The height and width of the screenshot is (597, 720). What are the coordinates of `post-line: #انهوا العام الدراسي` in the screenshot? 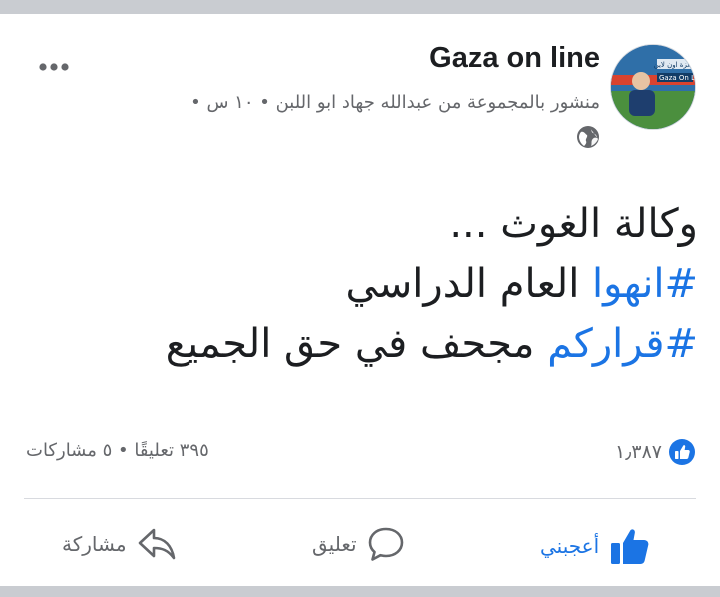 It's located at (368, 284).